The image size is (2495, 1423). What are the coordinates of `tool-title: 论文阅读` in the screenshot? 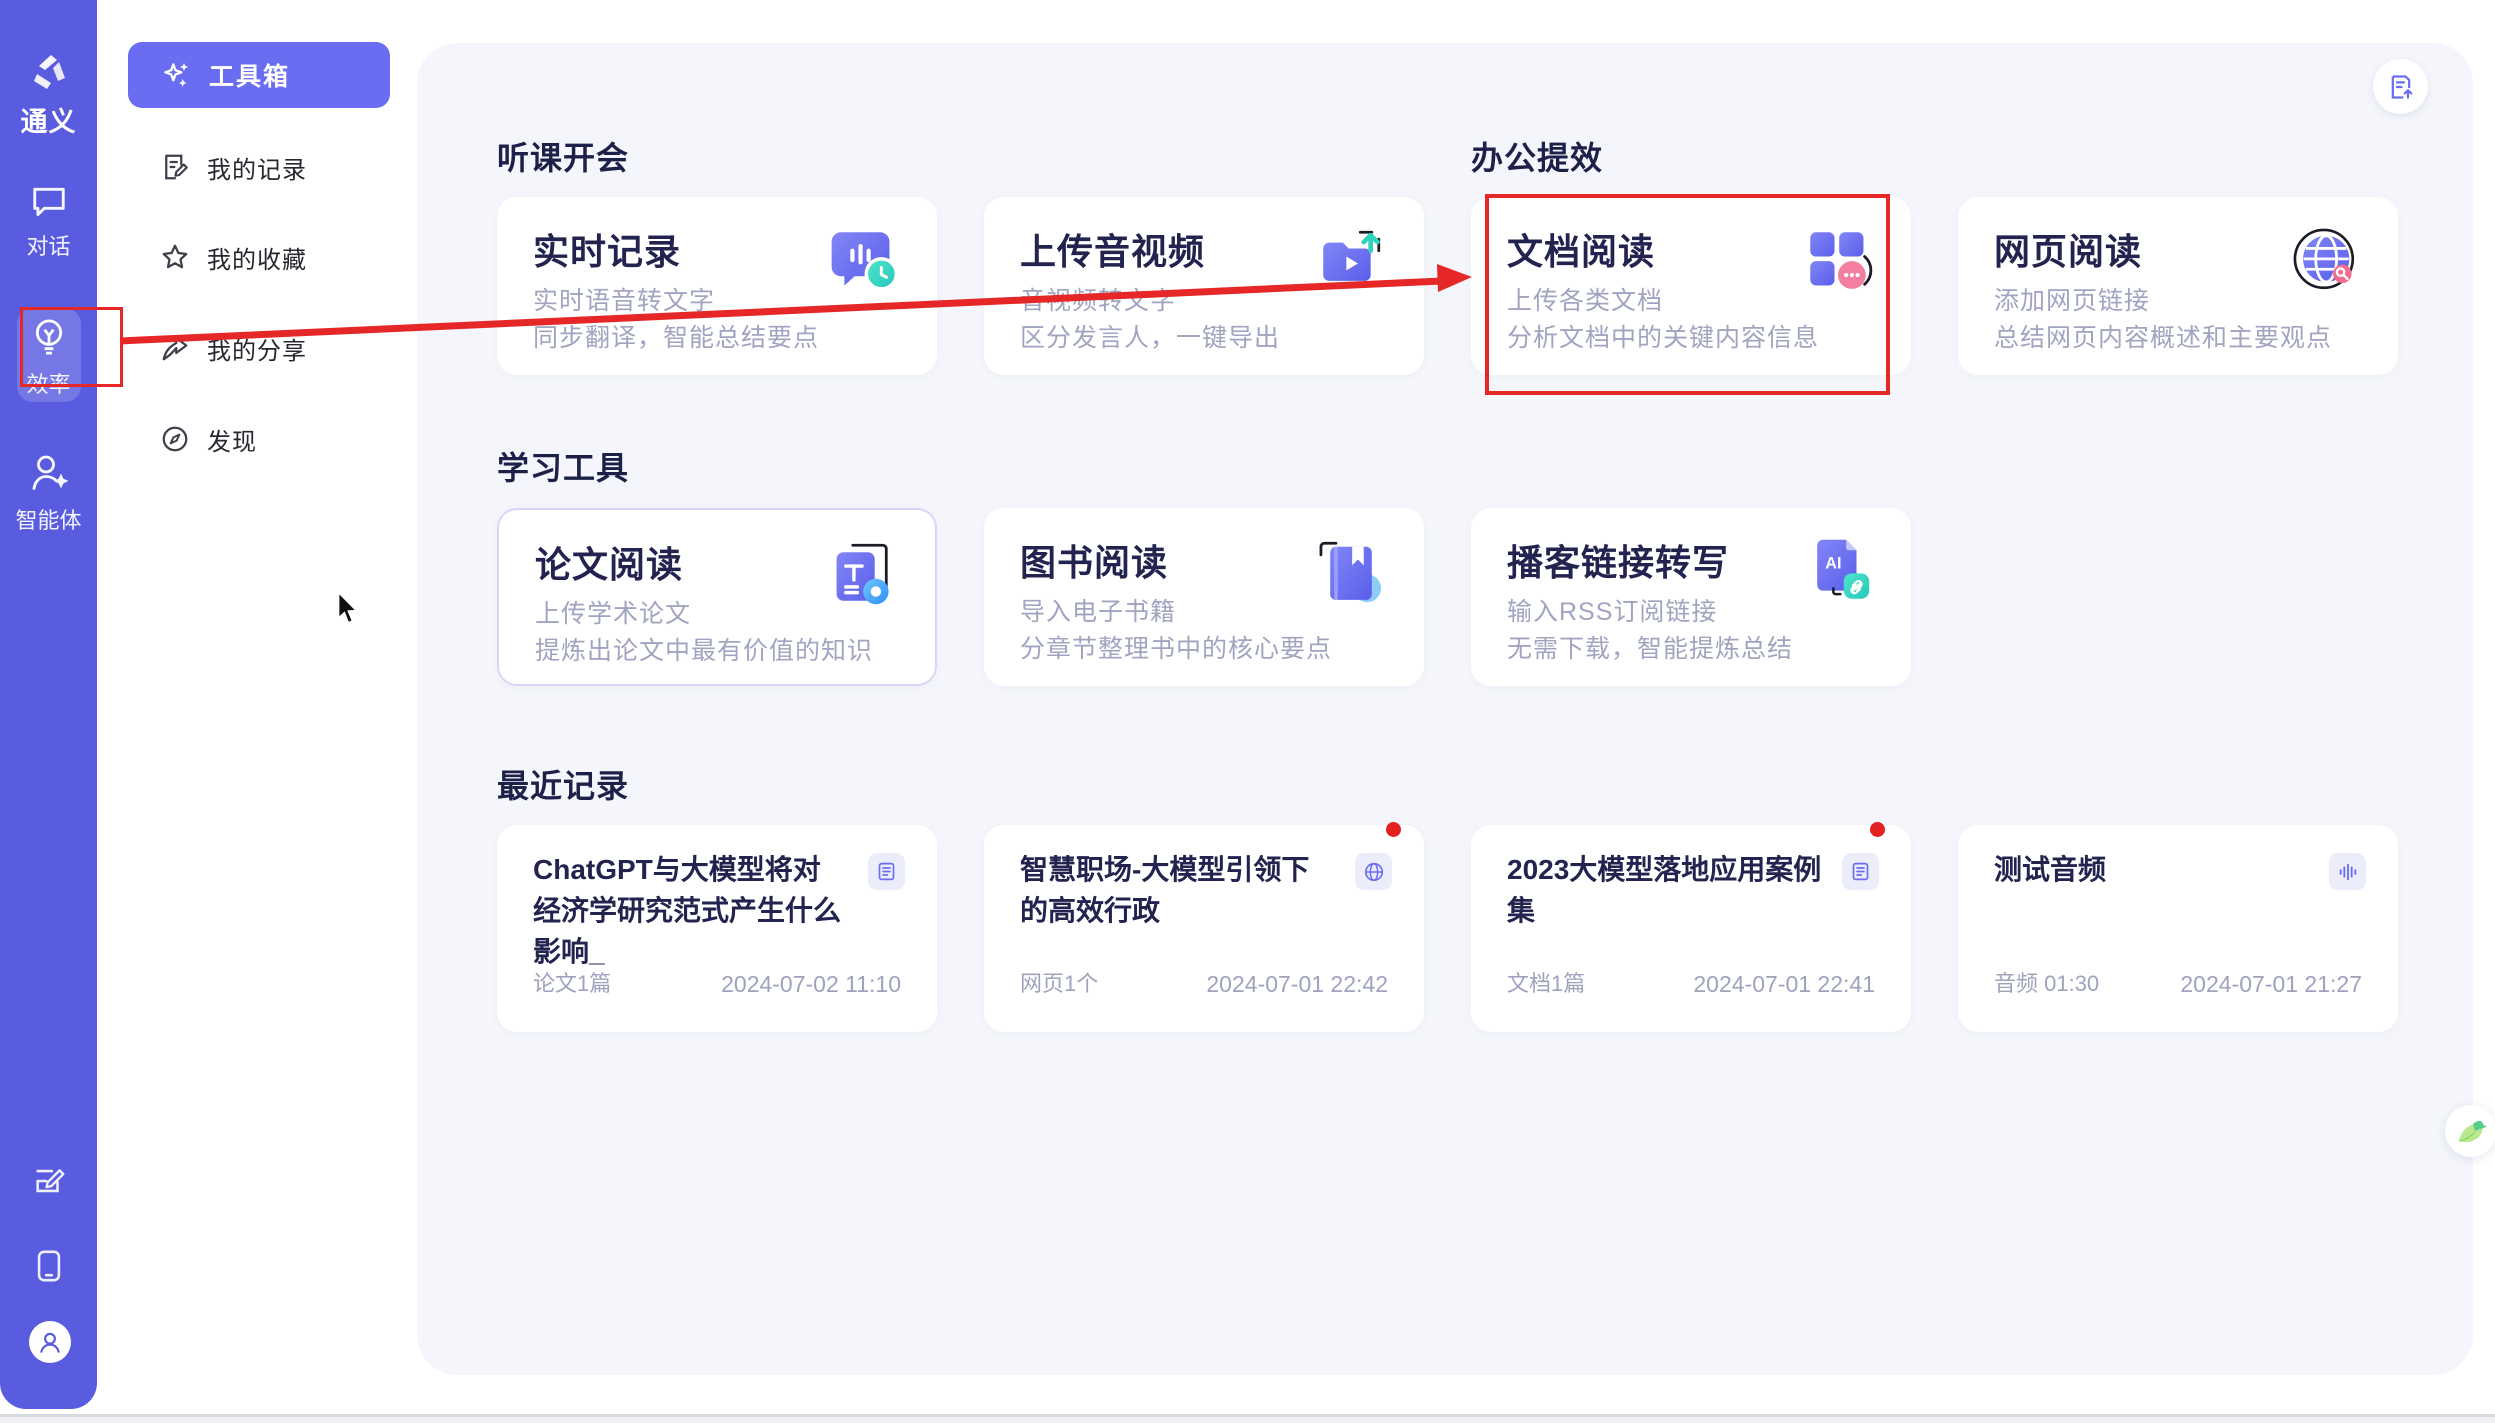 It's located at (609, 564).